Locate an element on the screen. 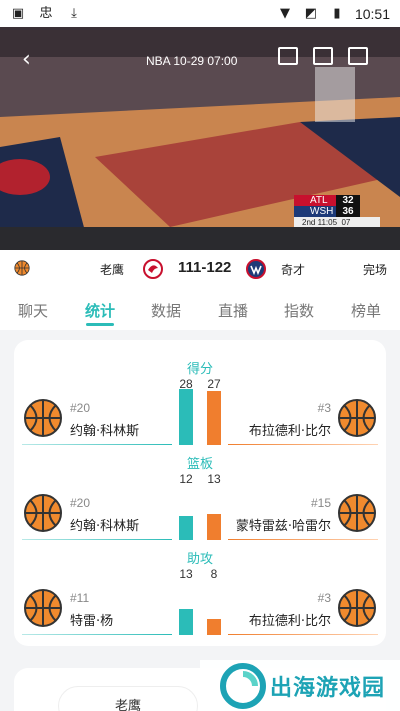 This screenshot has height=711, width=400. scorebug-score2: 36 is located at coordinates (348, 211).